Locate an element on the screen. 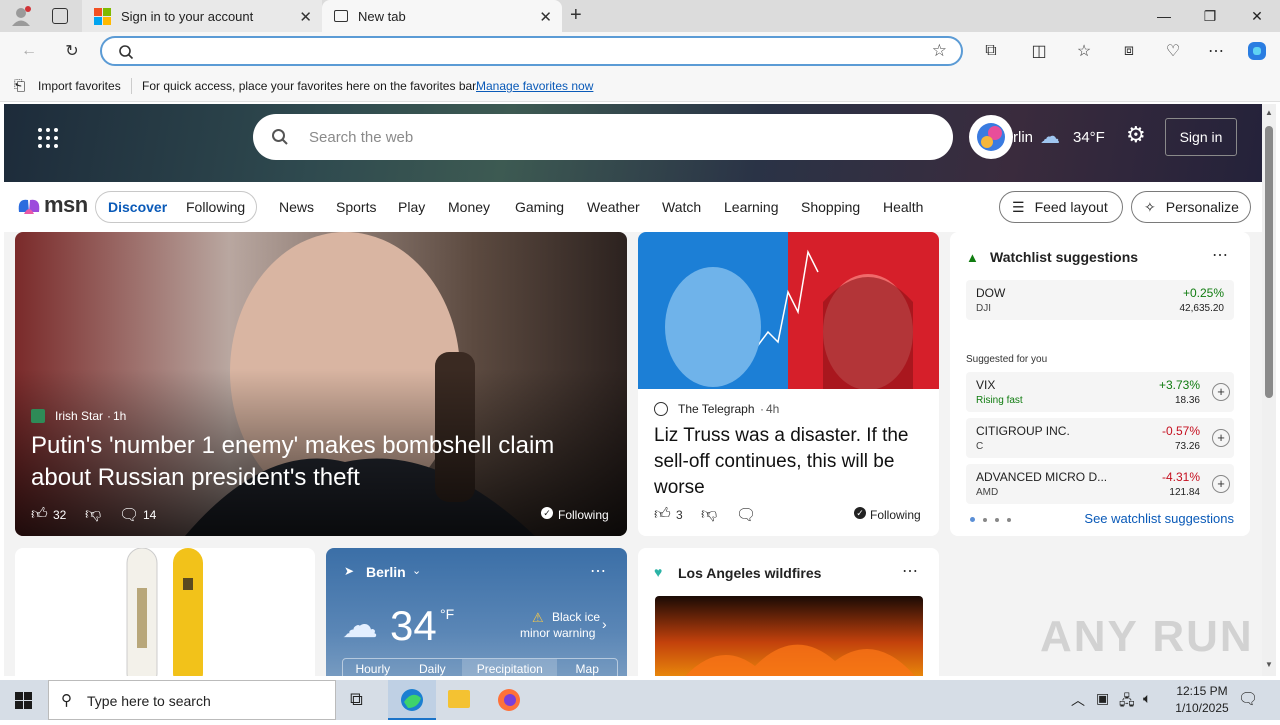  tab-actions-icon is located at coordinates (60, 16).